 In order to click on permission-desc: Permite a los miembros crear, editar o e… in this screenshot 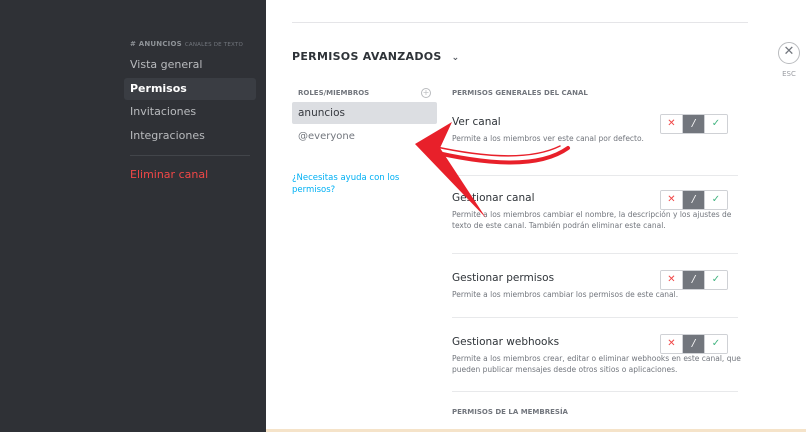, I will do `click(596, 364)`.